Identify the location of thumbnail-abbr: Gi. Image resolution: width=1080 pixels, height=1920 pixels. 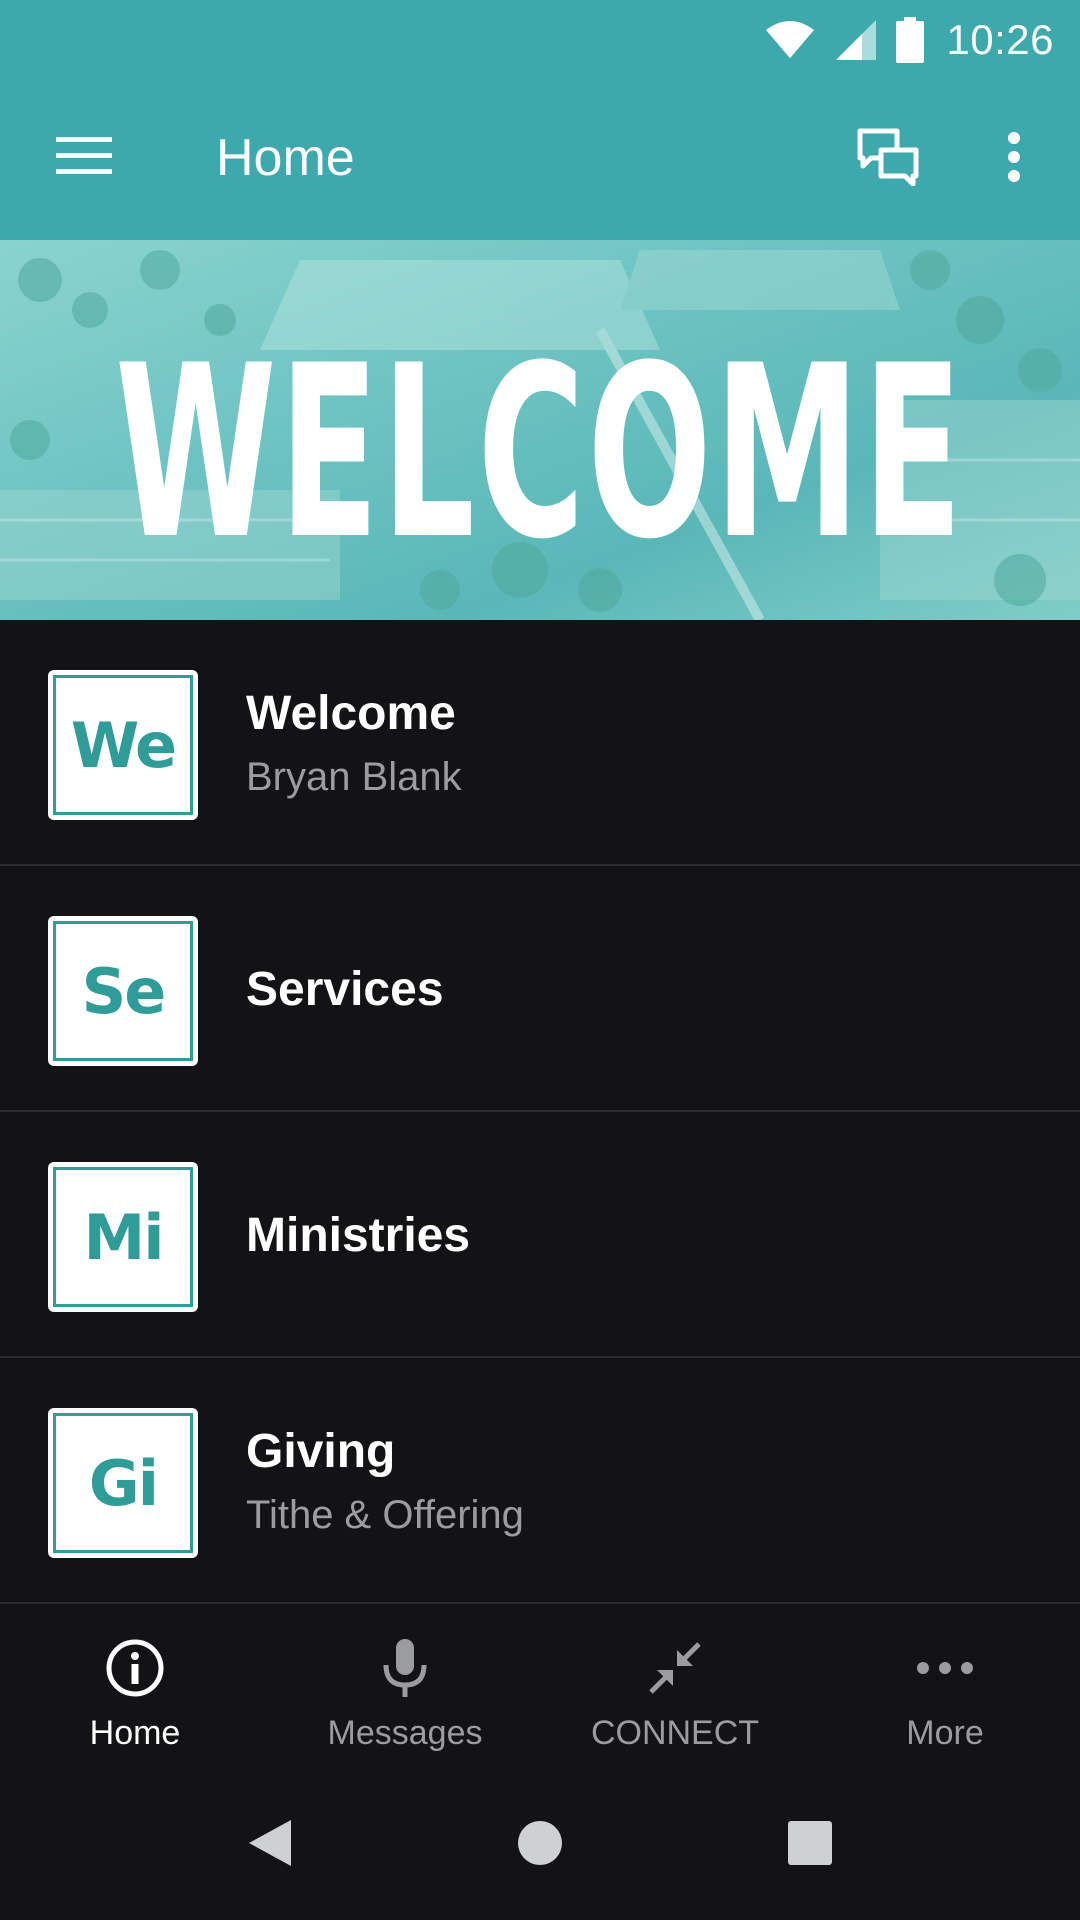
(123, 1483).